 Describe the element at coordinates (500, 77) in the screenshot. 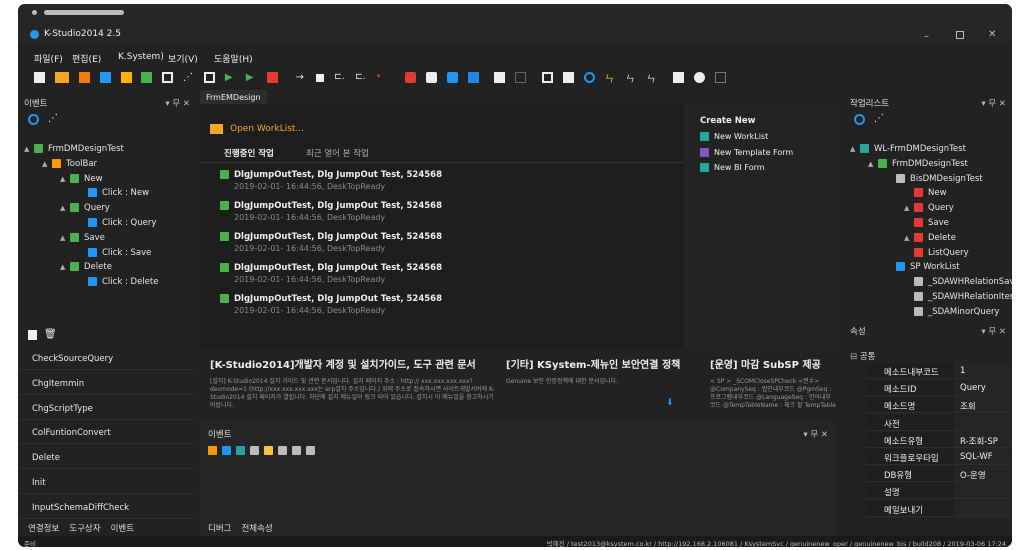

I see `clipboard-icon` at that location.